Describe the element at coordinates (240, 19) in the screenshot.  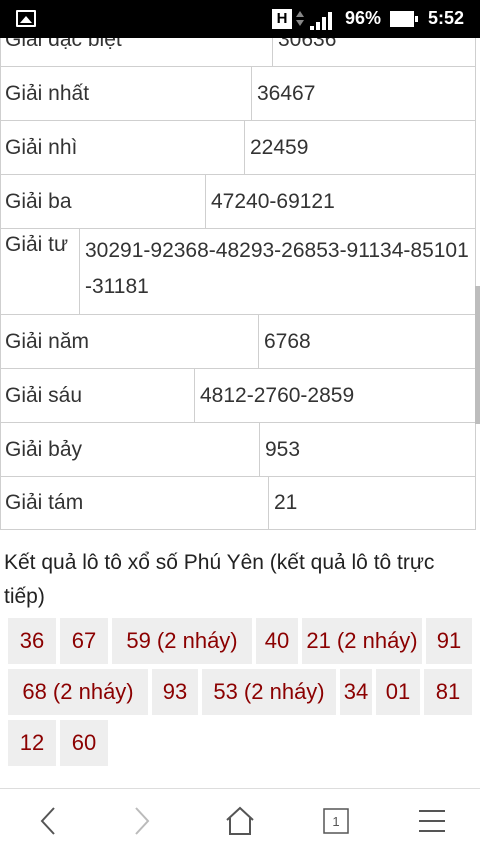
I see `status-bar: H 96% 5:52` at that location.